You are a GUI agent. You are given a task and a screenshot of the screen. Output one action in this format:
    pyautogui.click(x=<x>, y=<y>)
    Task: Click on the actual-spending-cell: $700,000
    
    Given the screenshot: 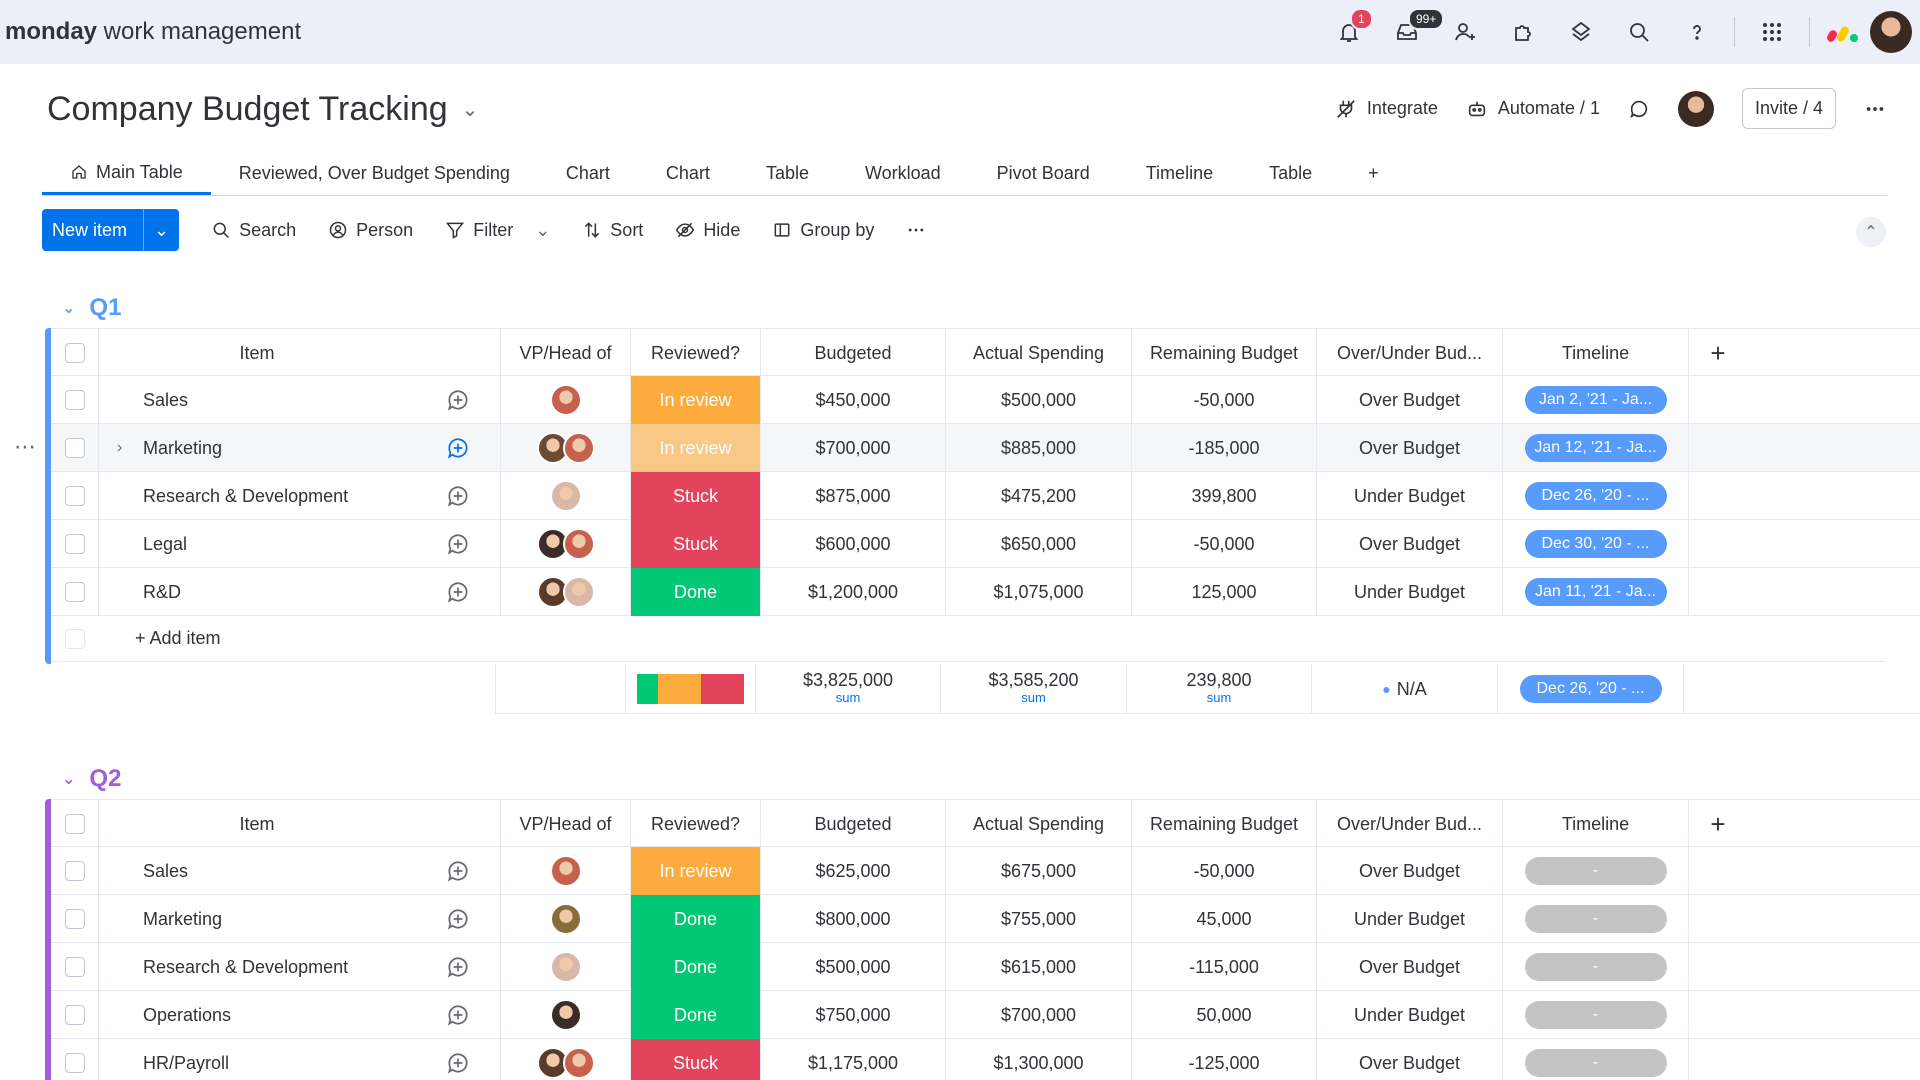 What is the action you would take?
    pyautogui.click(x=1039, y=1015)
    